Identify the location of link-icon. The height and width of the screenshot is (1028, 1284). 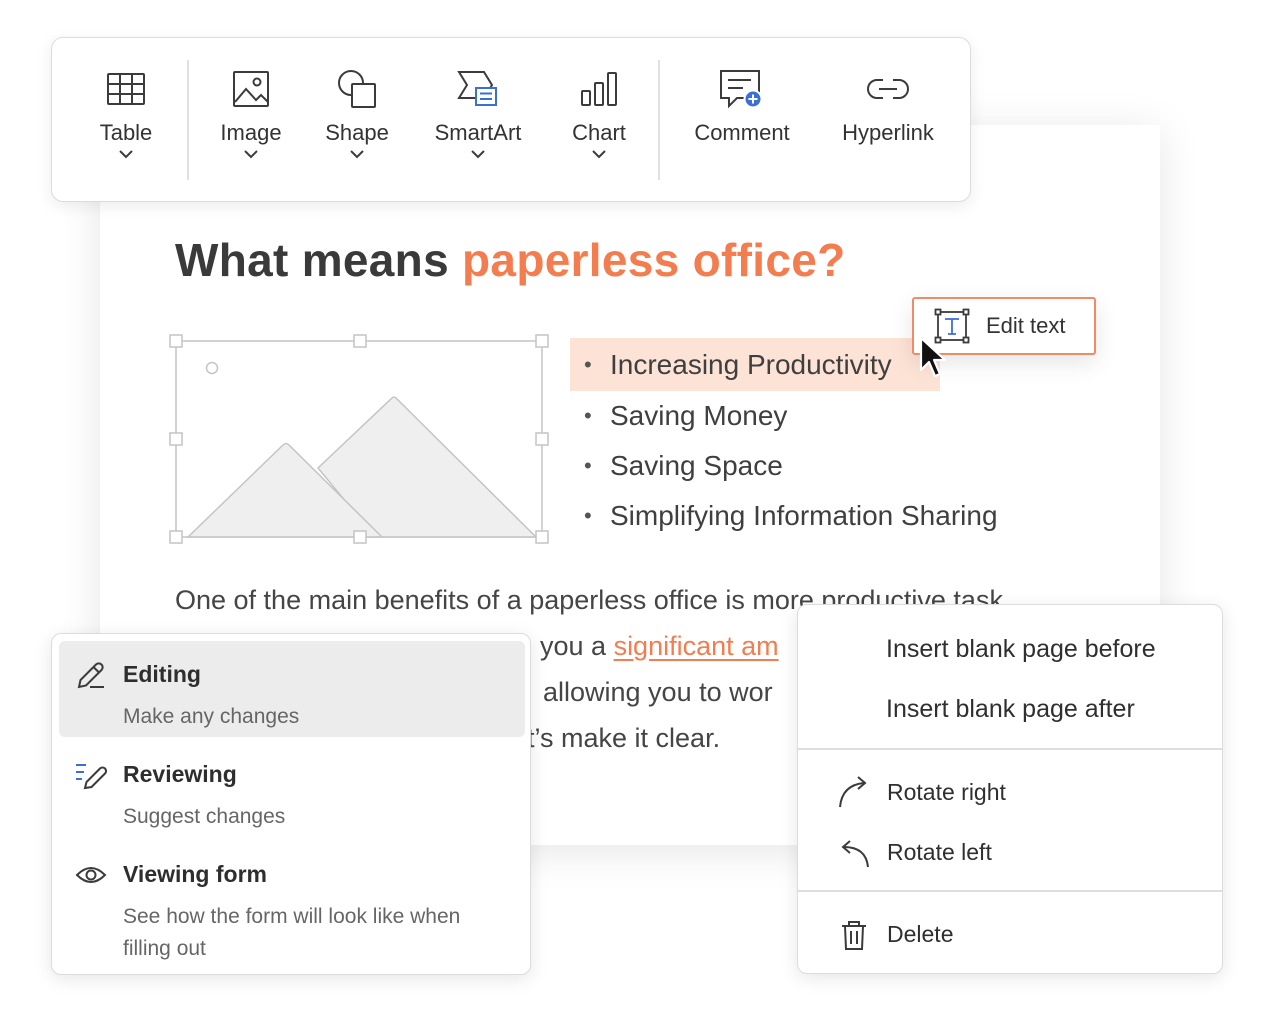
(888, 89).